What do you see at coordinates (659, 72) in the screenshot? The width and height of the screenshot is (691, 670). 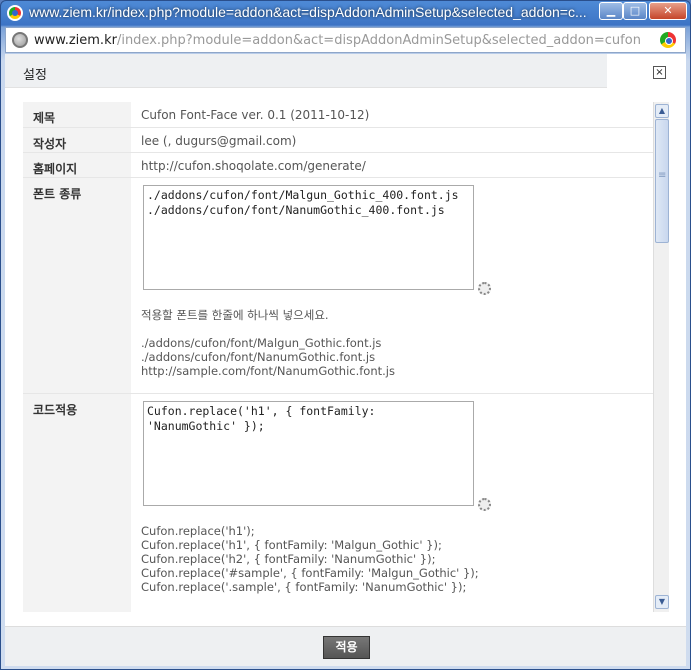 I see `dialog-close-button: ×` at bounding box center [659, 72].